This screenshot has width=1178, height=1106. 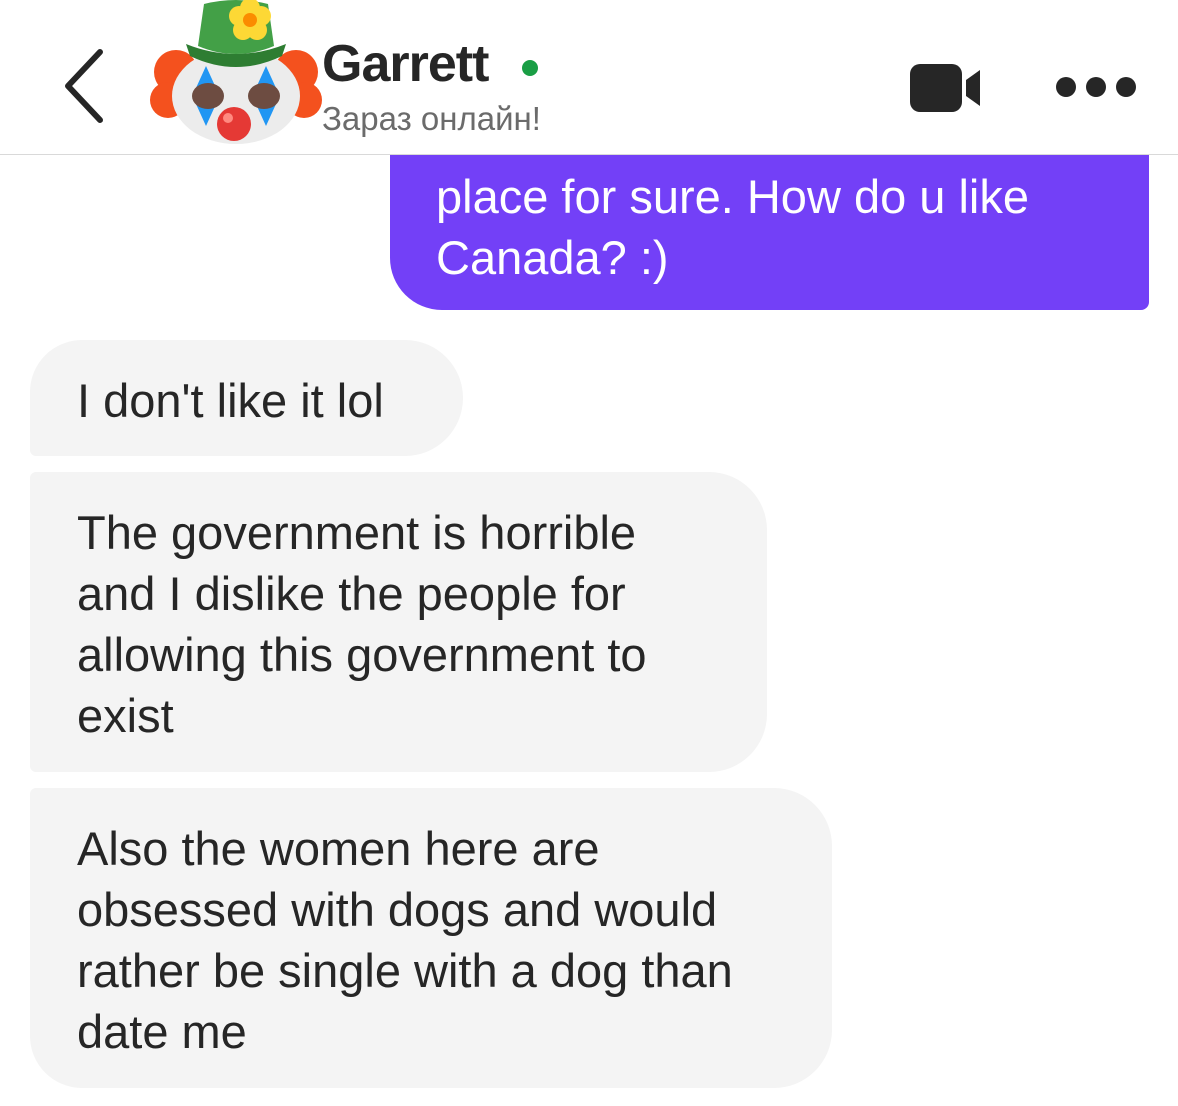 I want to click on received-message-bubble: I don't like it lol, so click(x=246, y=398).